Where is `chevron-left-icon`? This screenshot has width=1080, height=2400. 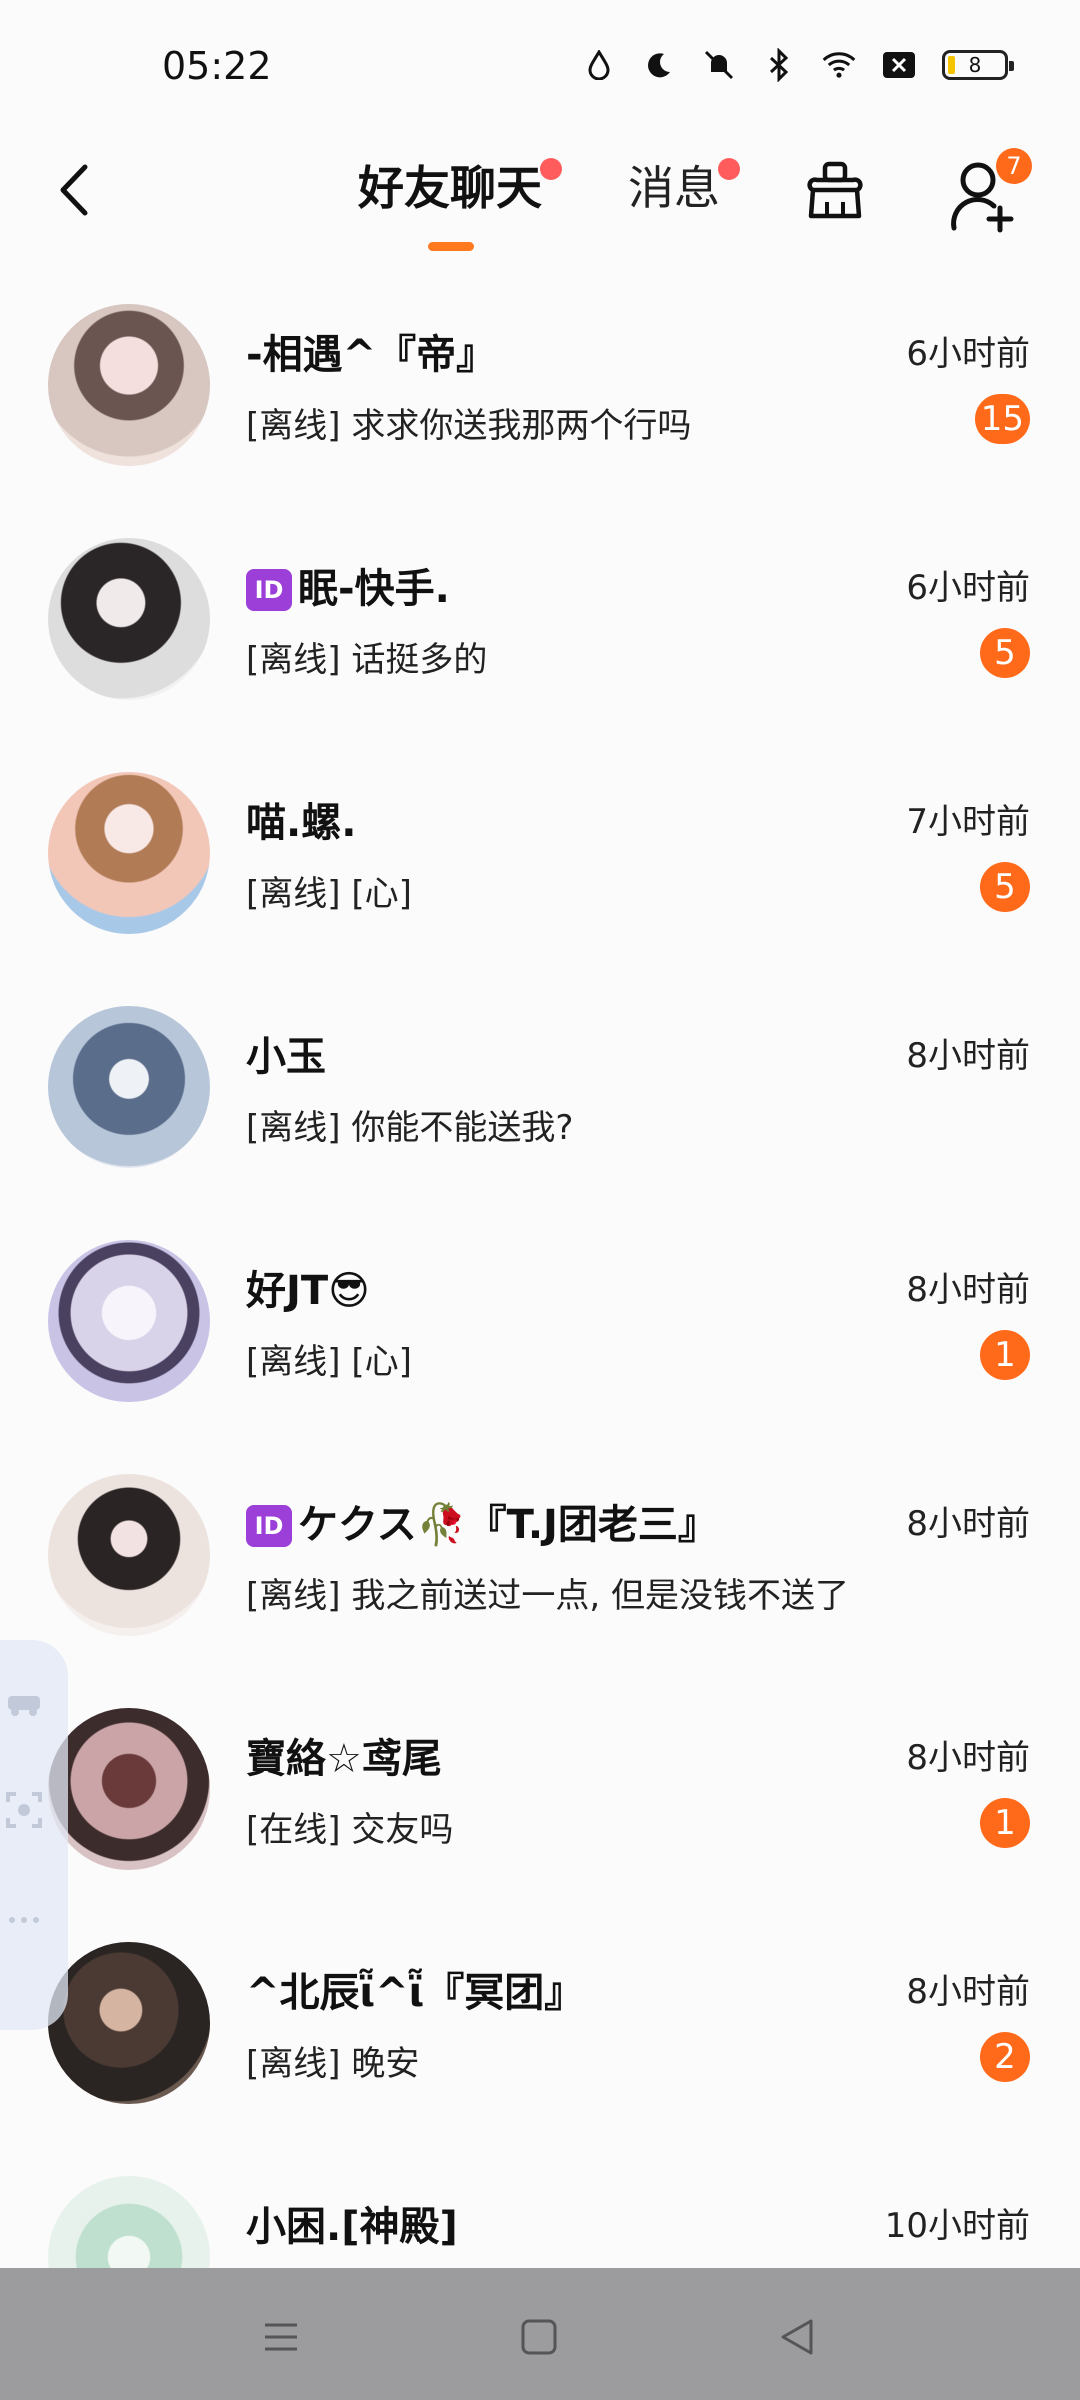
chevron-left-icon is located at coordinates (74, 190).